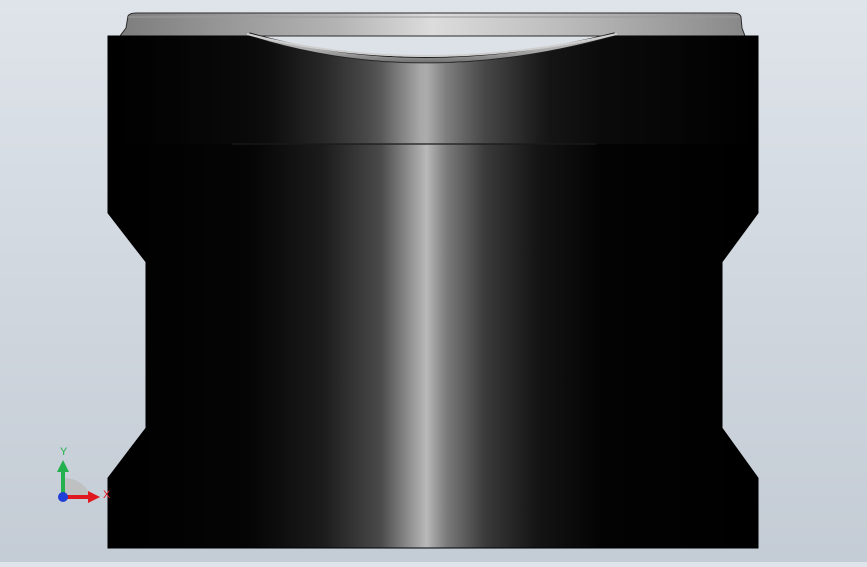 The height and width of the screenshot is (567, 867). I want to click on coordinate-triad: Y X, so click(84, 474).